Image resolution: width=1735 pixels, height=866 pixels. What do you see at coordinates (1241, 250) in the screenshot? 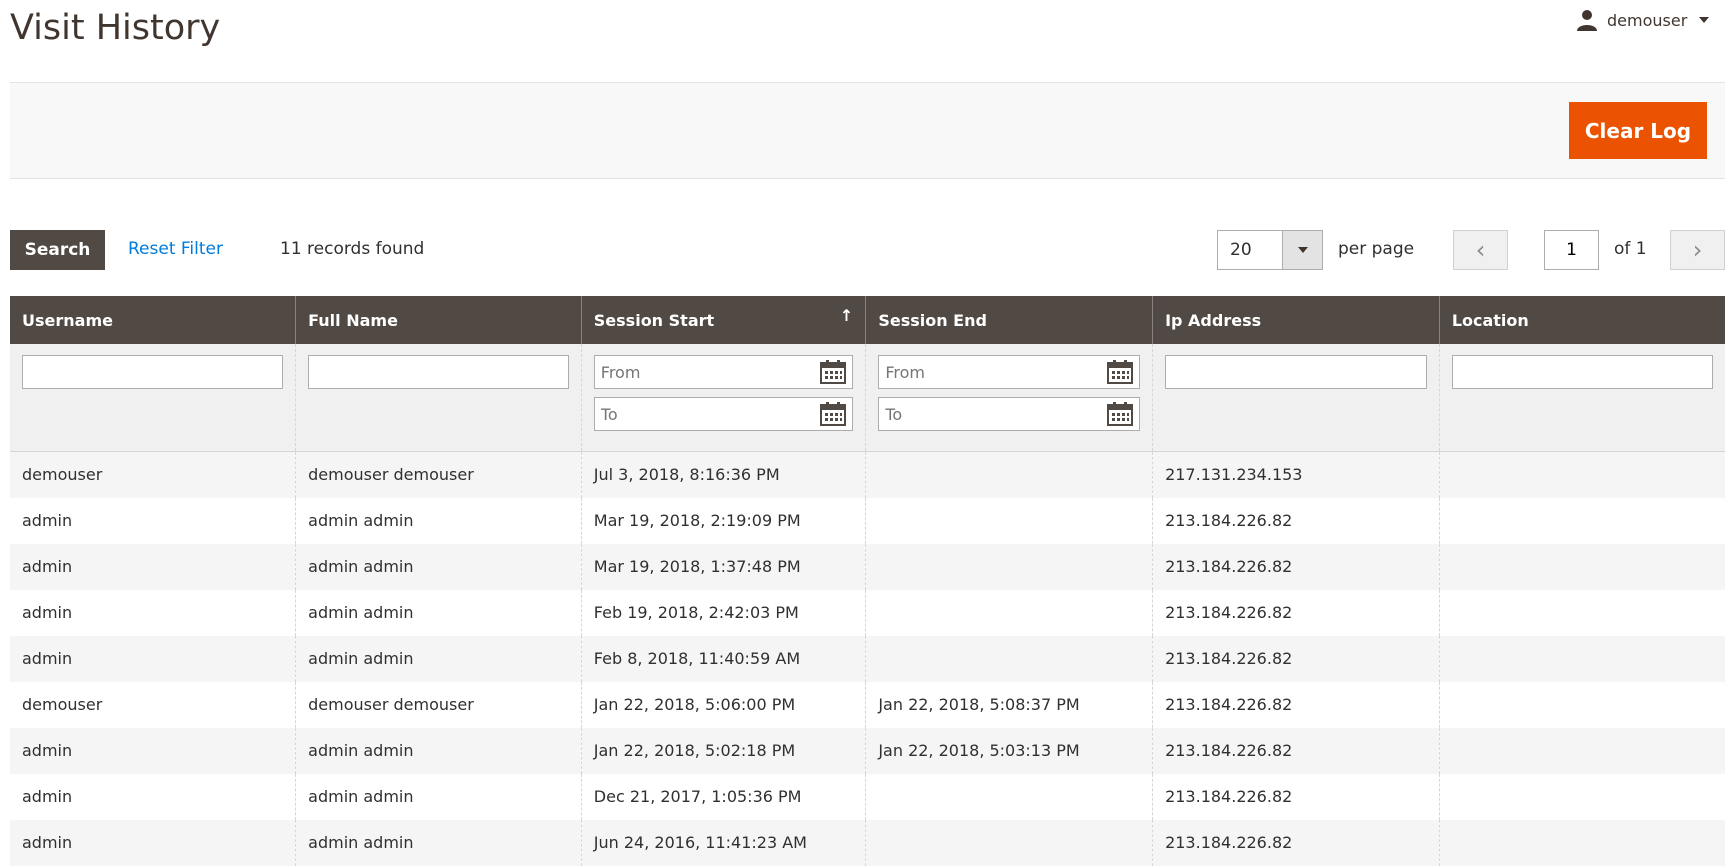
I see `per-page-value: 20` at bounding box center [1241, 250].